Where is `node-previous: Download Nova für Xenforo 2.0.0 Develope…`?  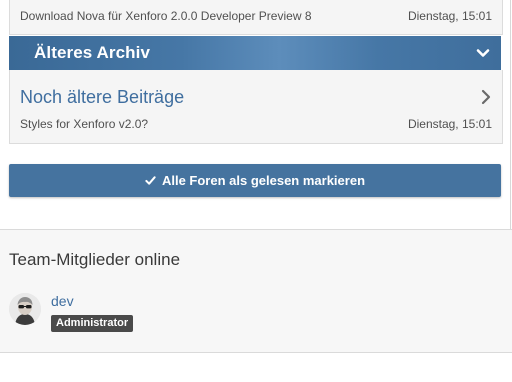 node-previous: Download Nova für Xenforo 2.0.0 Develope… is located at coordinates (256, 17).